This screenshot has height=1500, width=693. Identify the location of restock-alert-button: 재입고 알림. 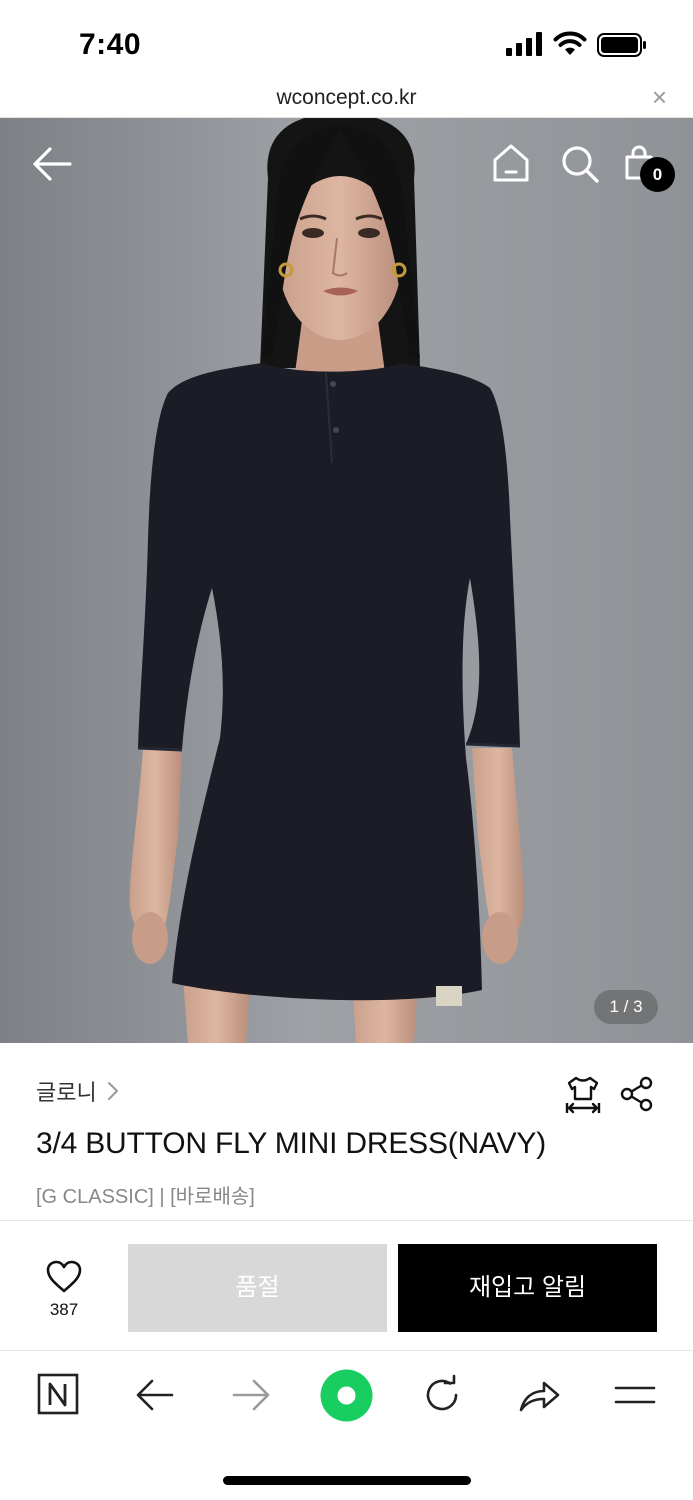
(527, 1288).